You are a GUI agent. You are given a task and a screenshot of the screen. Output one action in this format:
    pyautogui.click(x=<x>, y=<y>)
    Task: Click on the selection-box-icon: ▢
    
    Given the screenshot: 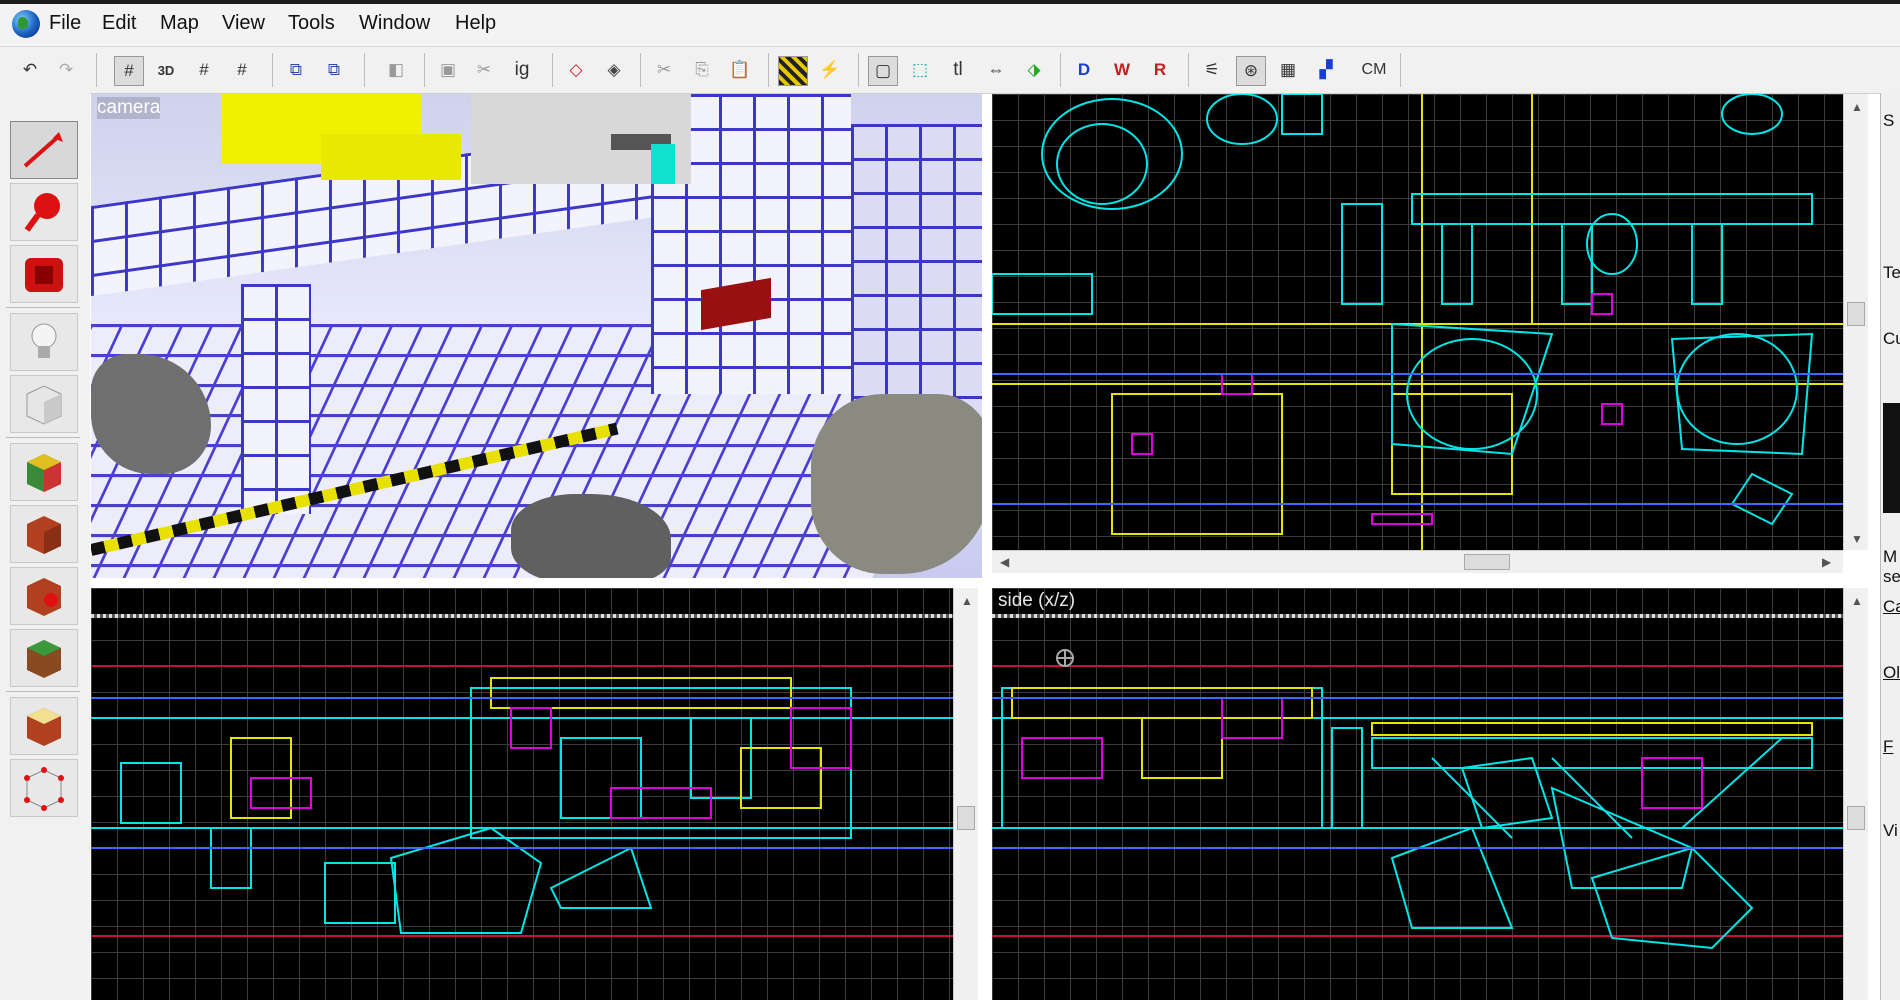 What is the action you would take?
    pyautogui.click(x=883, y=71)
    